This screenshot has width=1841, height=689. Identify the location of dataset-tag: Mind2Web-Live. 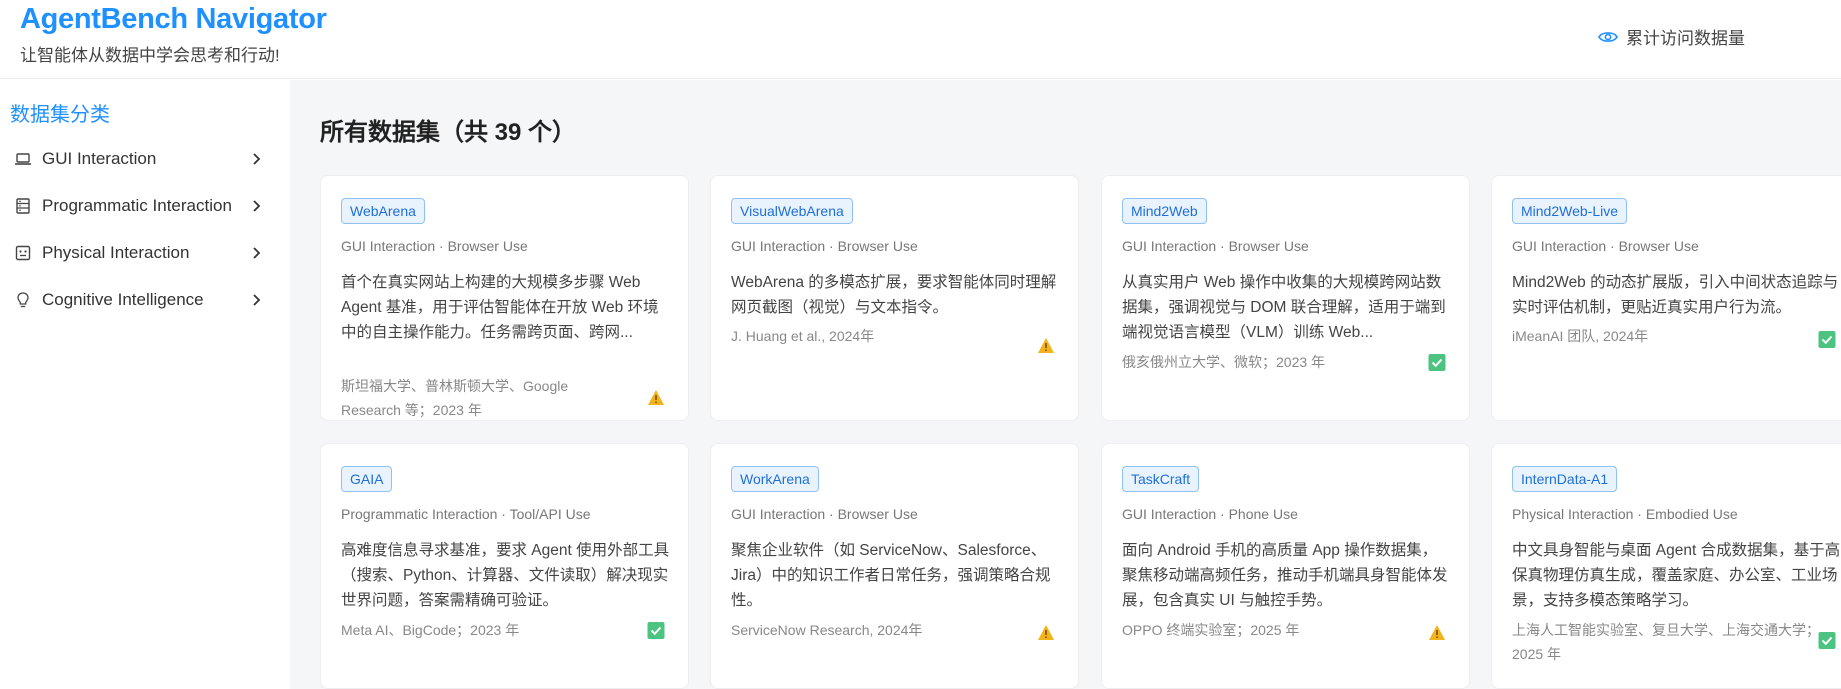
(1570, 211).